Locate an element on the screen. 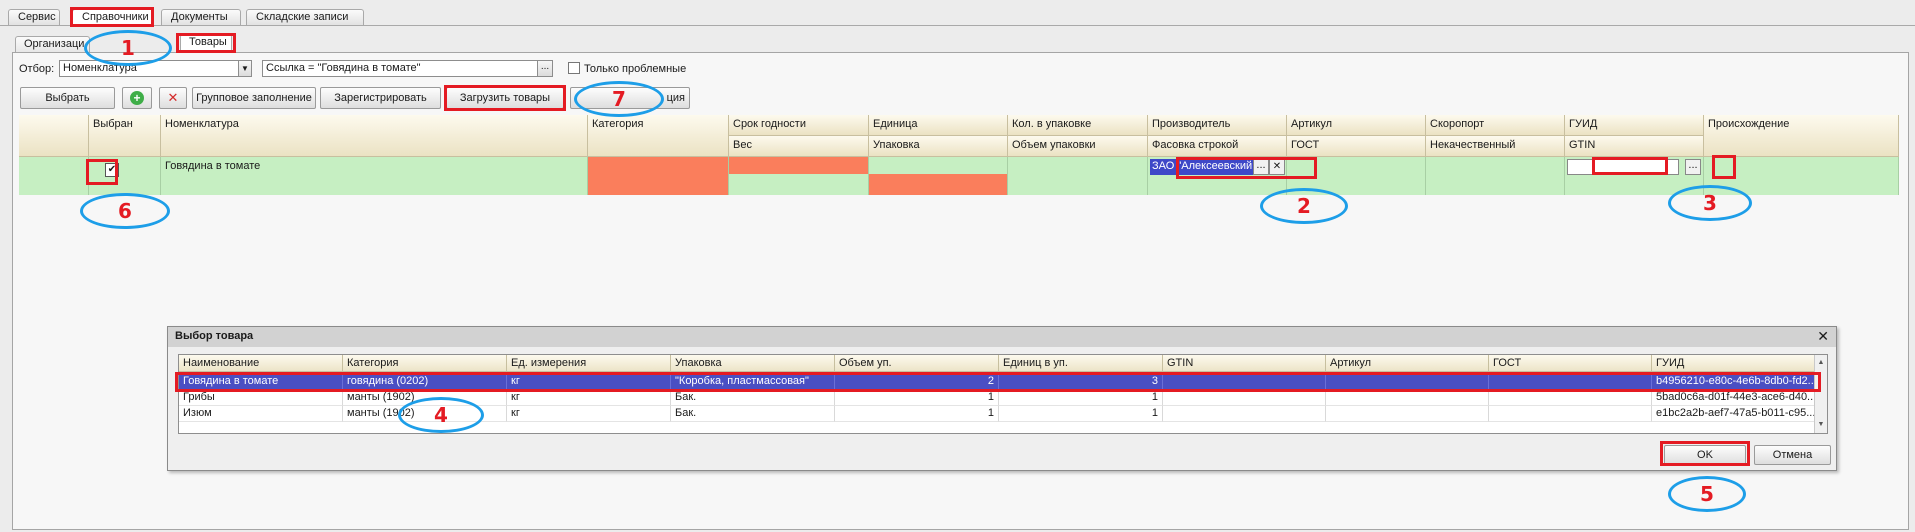 The height and width of the screenshot is (532, 1915). only-problem-checkbox is located at coordinates (574, 68).